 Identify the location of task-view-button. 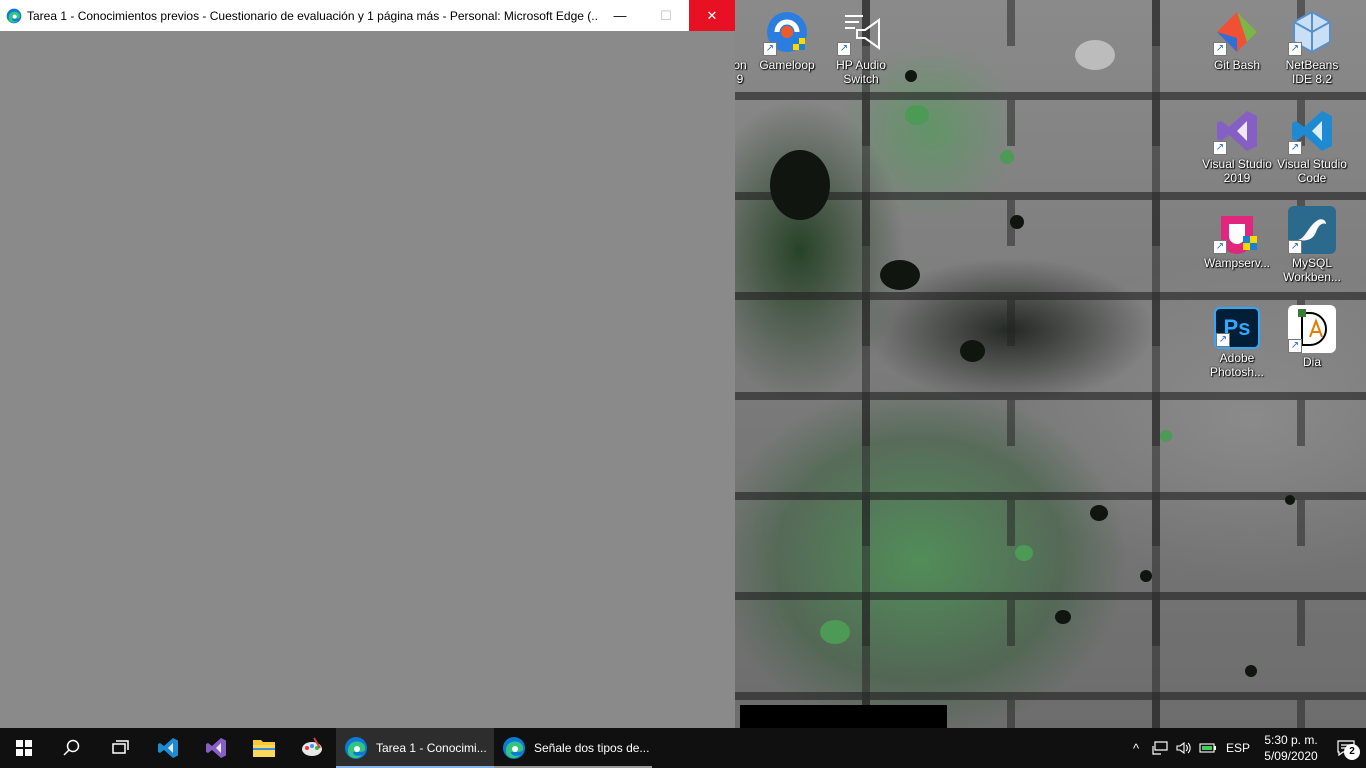
(120, 748).